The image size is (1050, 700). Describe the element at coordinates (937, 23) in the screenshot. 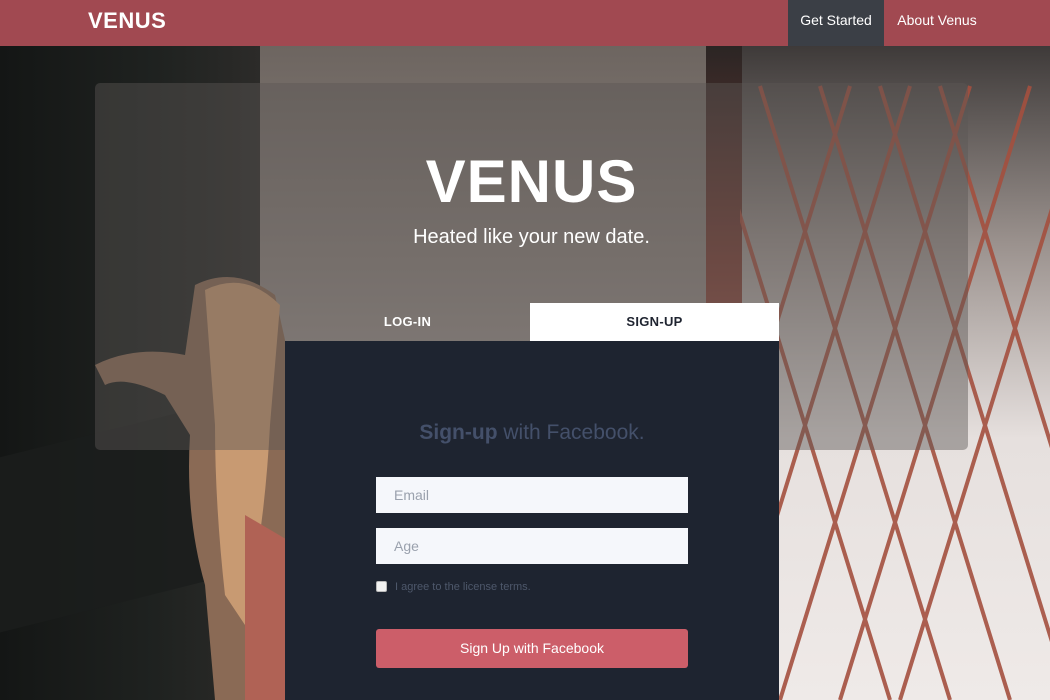

I see `nav-about-venus: About Venus` at that location.